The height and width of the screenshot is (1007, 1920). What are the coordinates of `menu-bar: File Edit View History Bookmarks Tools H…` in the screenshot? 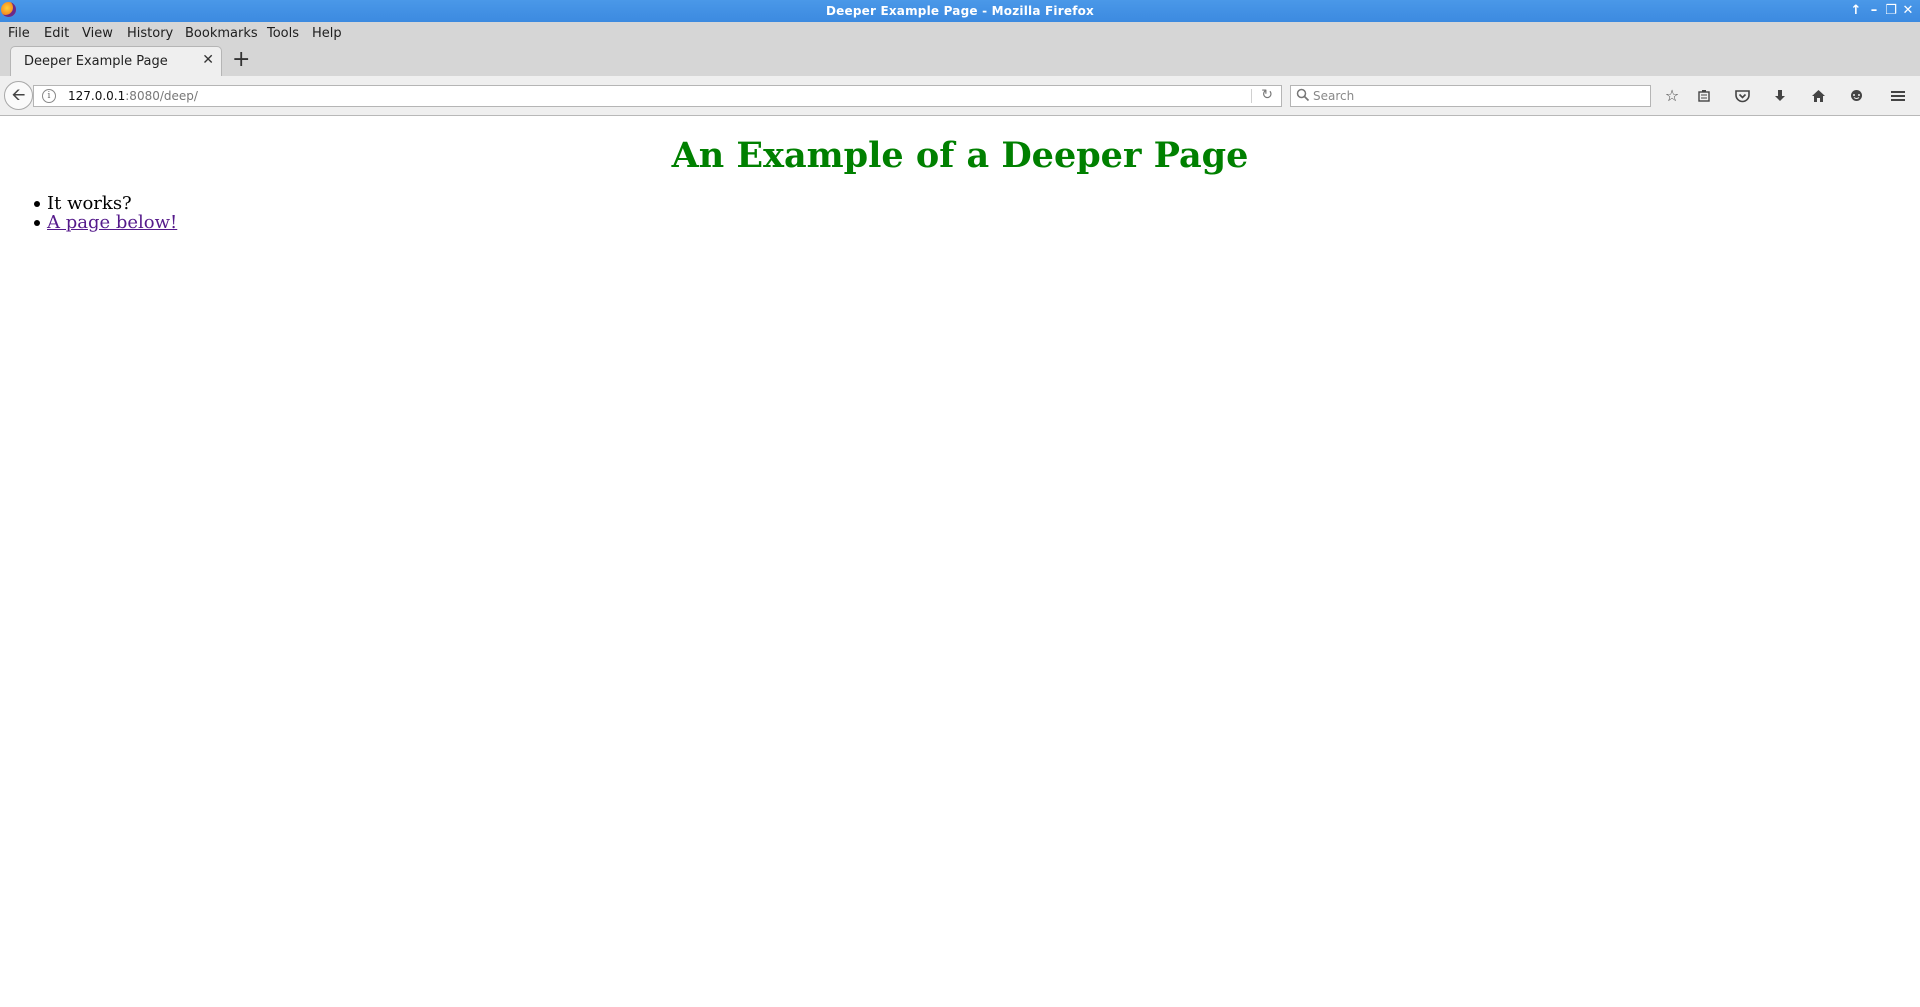 It's located at (960, 34).